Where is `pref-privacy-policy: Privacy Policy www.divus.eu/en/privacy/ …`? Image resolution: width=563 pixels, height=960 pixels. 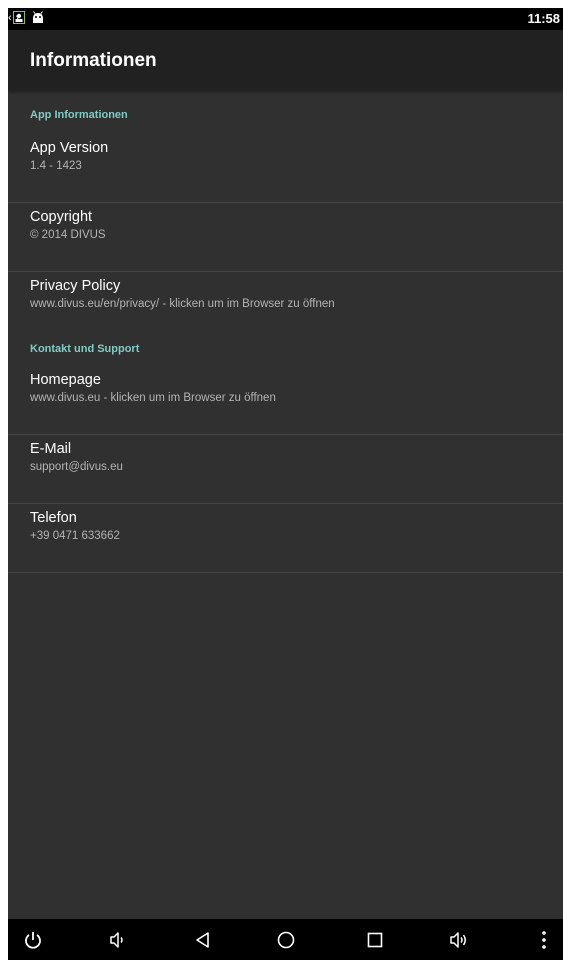 pref-privacy-policy: Privacy Policy www.divus.eu/en/privacy/ … is located at coordinates (285, 300).